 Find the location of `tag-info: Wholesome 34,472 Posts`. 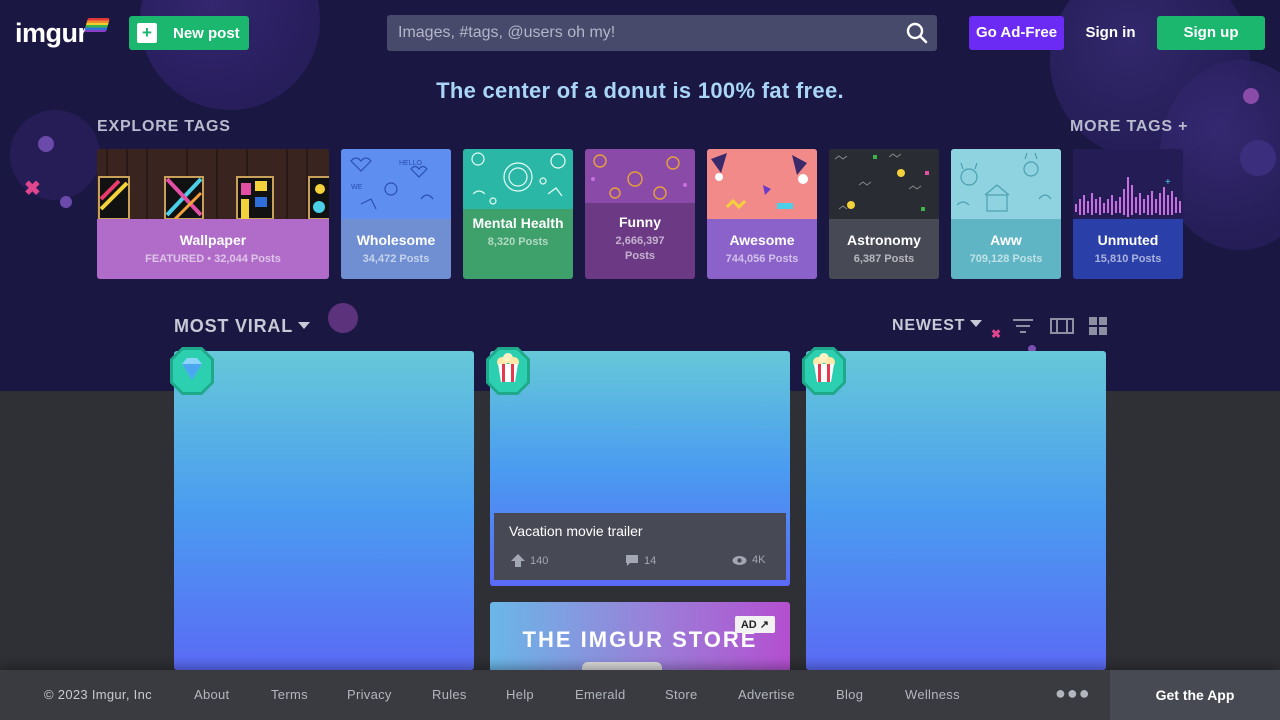

tag-info: Wholesome 34,472 Posts is located at coordinates (396, 249).